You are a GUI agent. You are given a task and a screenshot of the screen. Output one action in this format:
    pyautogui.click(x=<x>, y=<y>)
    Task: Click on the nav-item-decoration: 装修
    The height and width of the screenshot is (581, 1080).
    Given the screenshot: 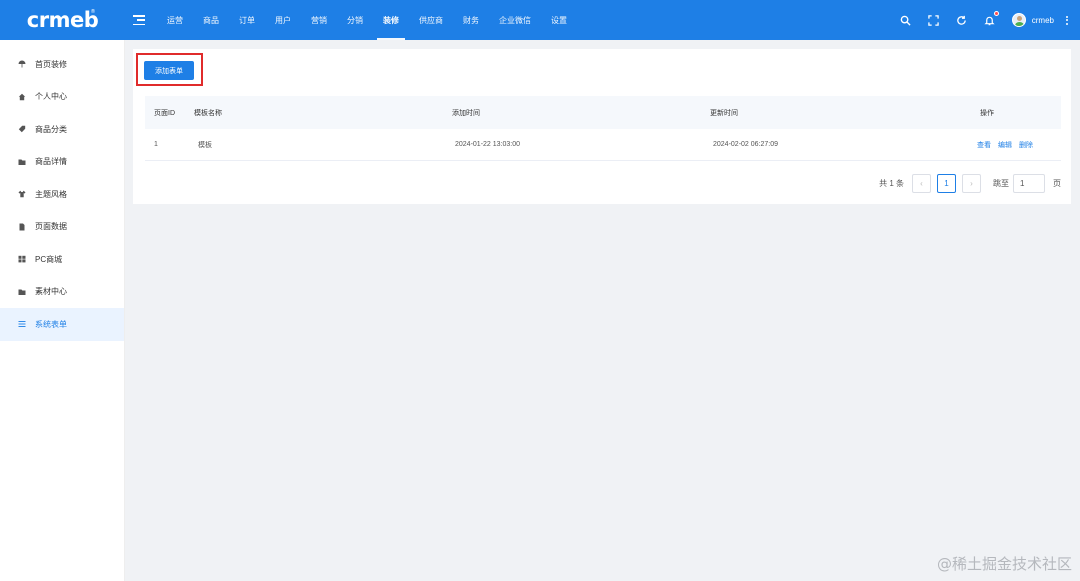 What is the action you would take?
    pyautogui.click(x=391, y=20)
    